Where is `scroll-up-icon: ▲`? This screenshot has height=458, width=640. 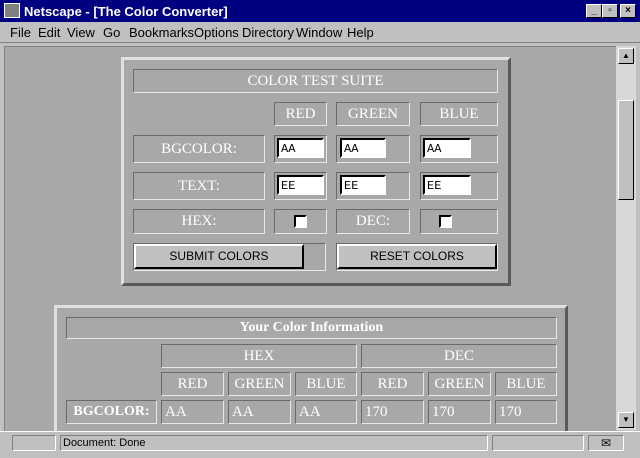 scroll-up-icon: ▲ is located at coordinates (626, 56).